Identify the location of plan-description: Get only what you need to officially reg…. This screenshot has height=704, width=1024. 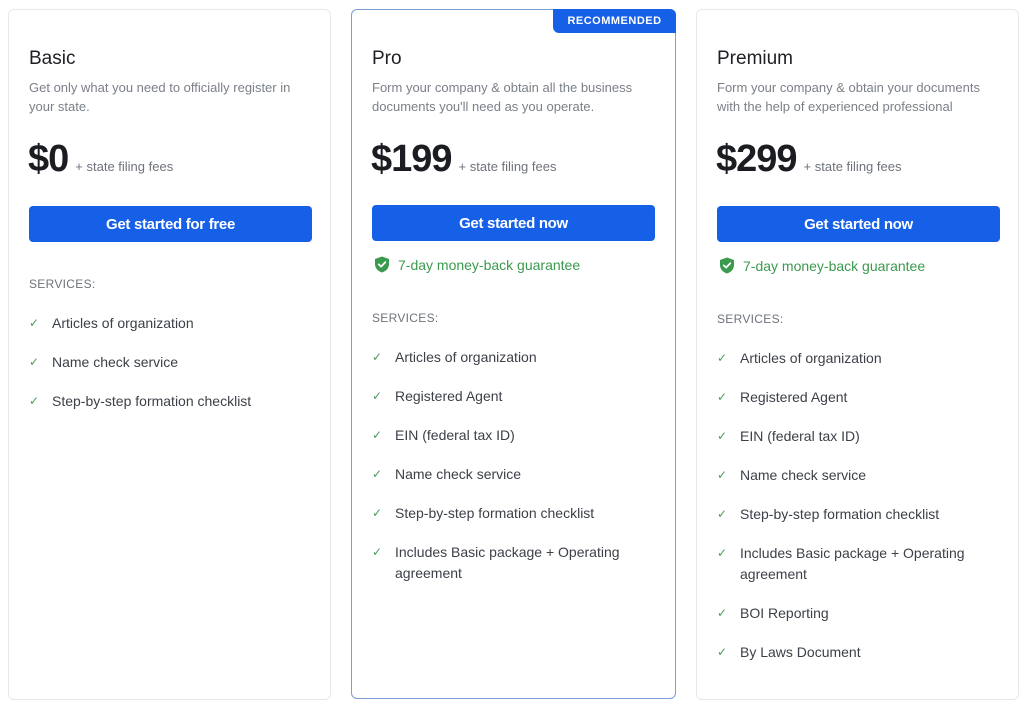
(160, 97).